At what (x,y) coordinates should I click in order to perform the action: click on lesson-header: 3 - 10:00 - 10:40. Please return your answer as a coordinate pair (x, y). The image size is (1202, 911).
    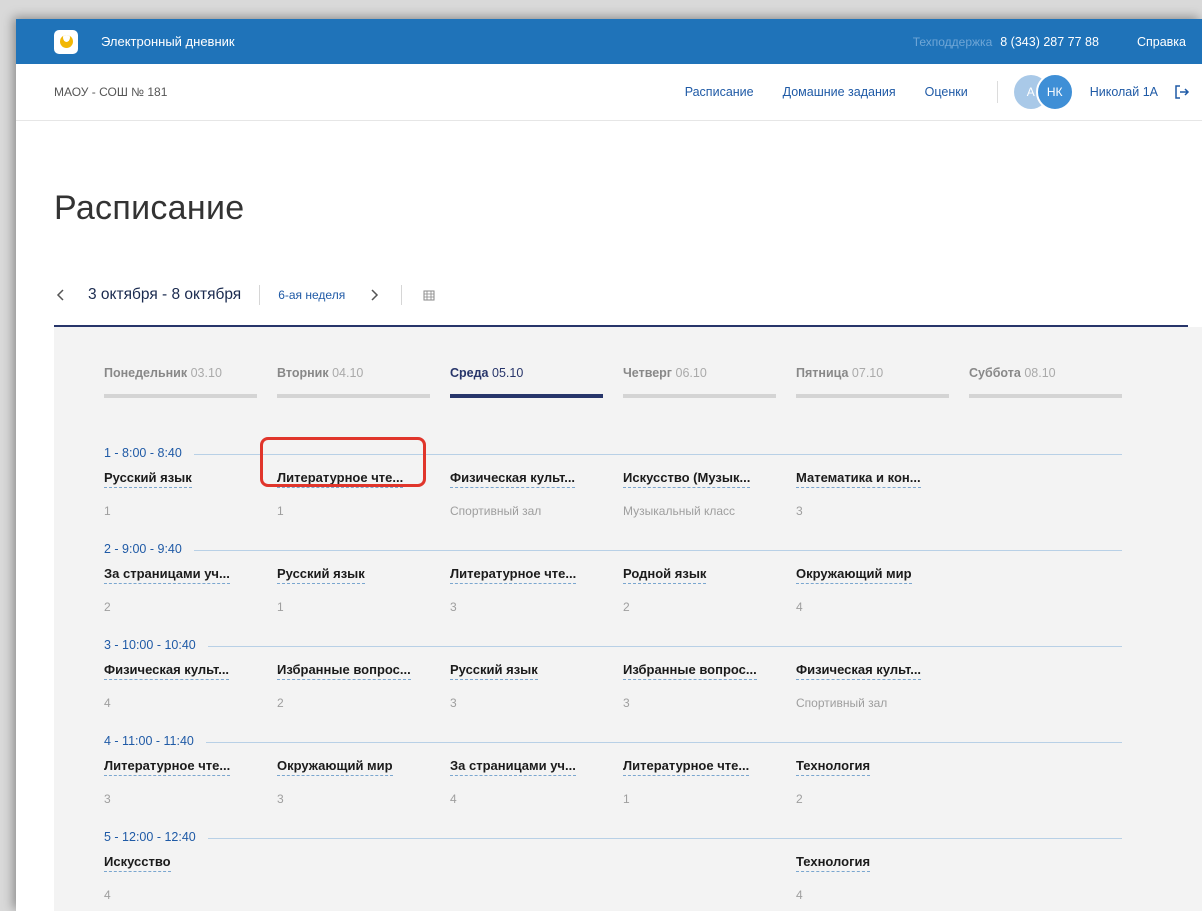
    Looking at the image, I should click on (613, 646).